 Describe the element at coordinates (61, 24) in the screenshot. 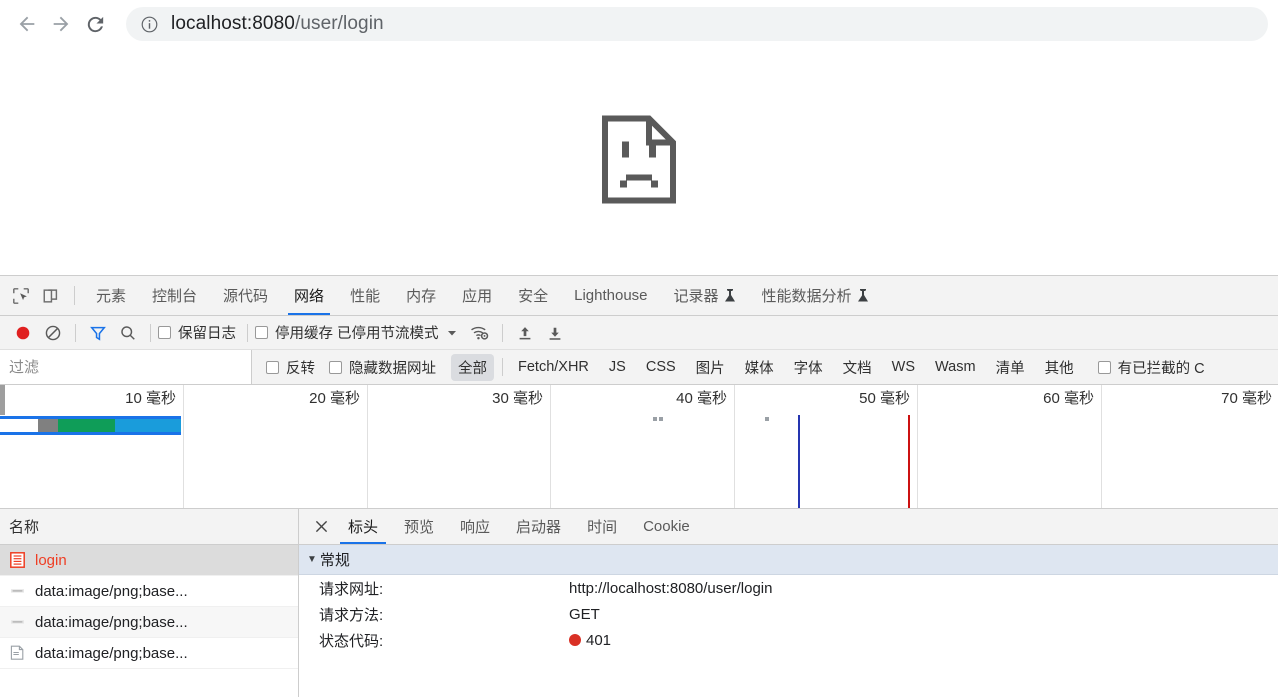

I see `forward-button` at that location.